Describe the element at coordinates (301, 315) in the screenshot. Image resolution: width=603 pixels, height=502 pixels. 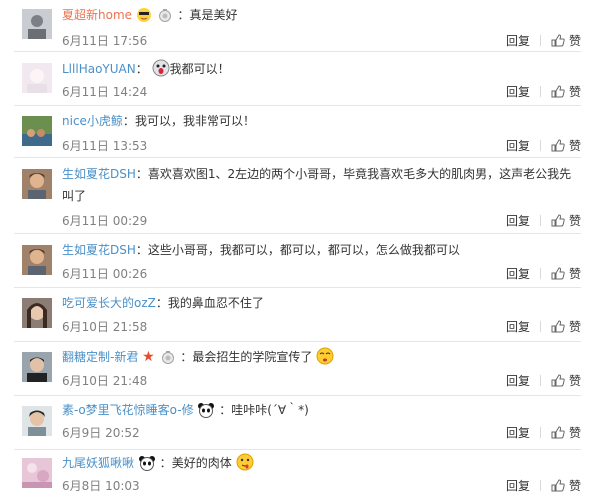
I see `comment-item: 吃可爱长大的ozZ：我的鼻血忍不住了 6月10日 21:58 回复 赞` at that location.